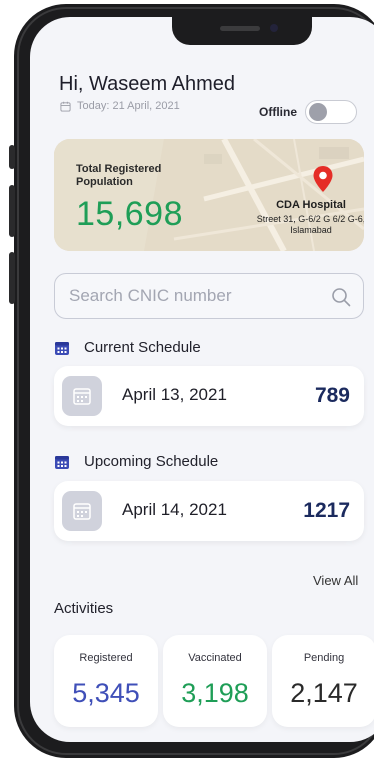  What do you see at coordinates (12, 157) in the screenshot?
I see `silent-switch` at bounding box center [12, 157].